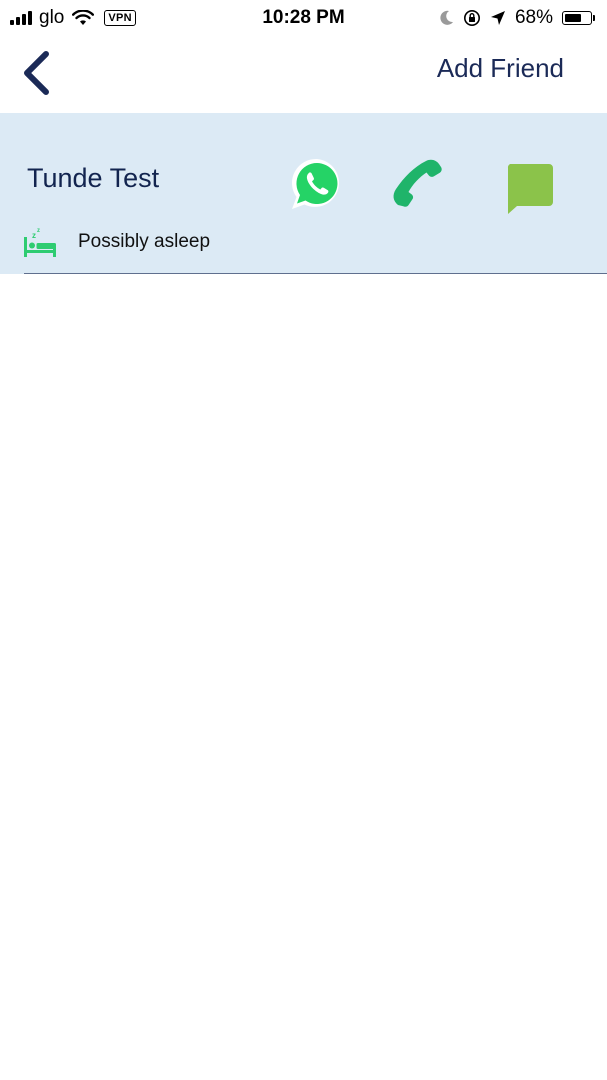  I want to click on phone-icon, so click(417, 183).